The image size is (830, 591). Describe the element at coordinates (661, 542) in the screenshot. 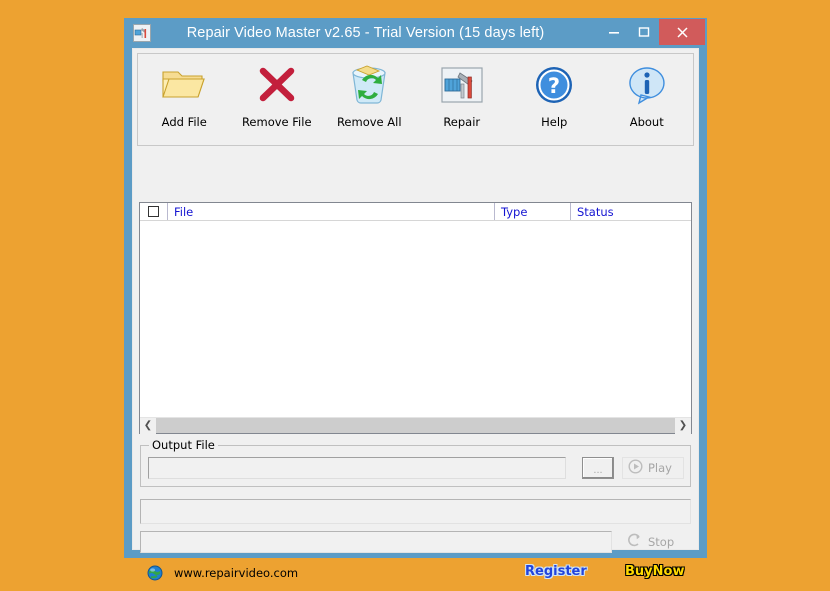

I see `stop-label: Stop` at that location.